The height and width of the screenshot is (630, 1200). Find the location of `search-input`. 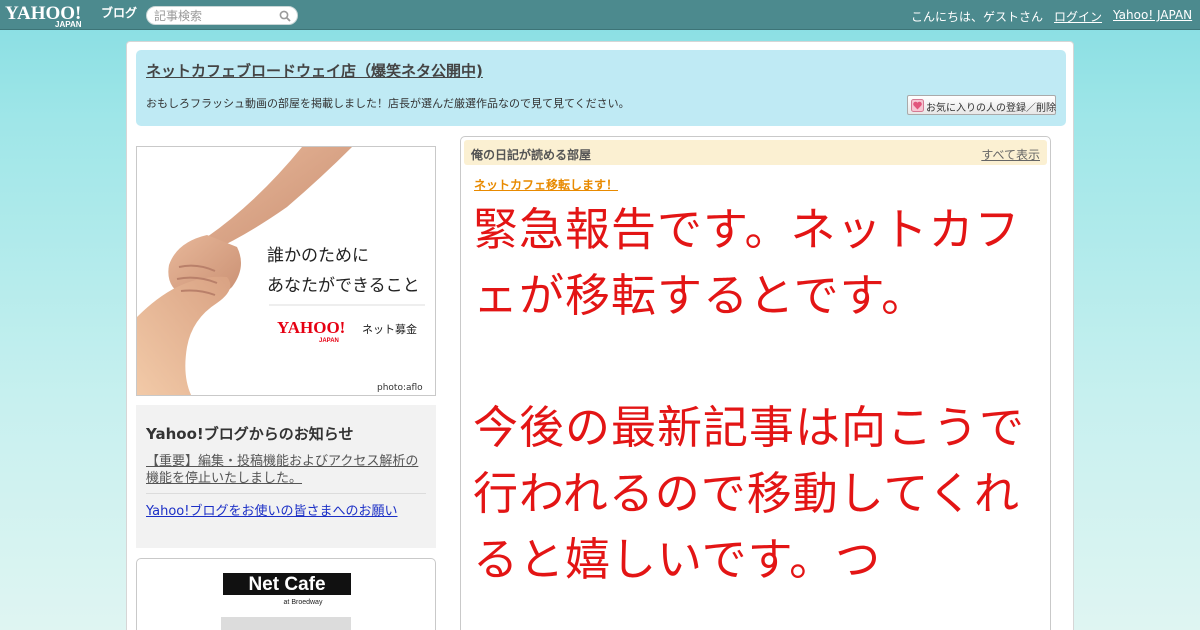

search-input is located at coordinates (214, 16).